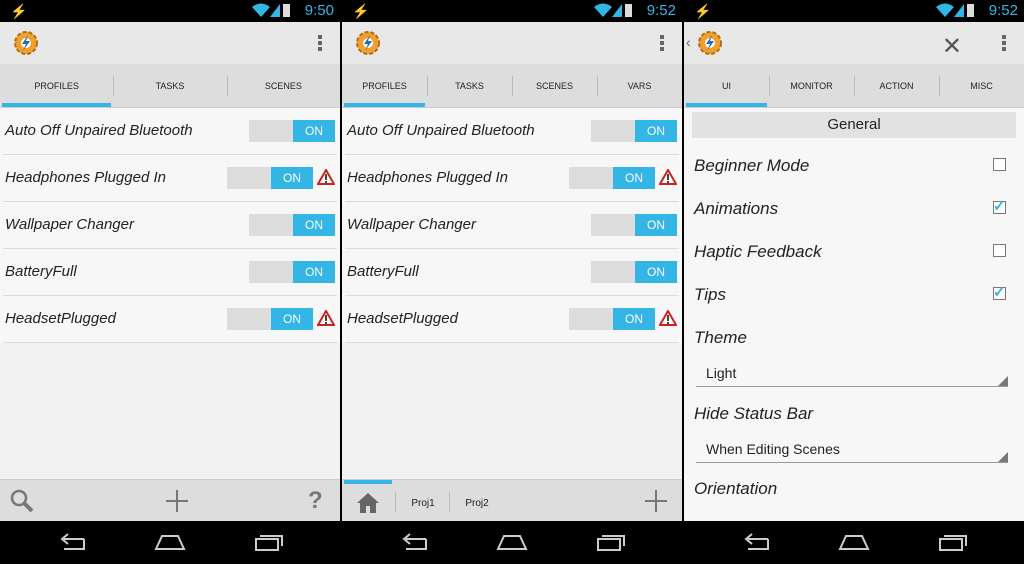  I want to click on section-header: General, so click(854, 125).